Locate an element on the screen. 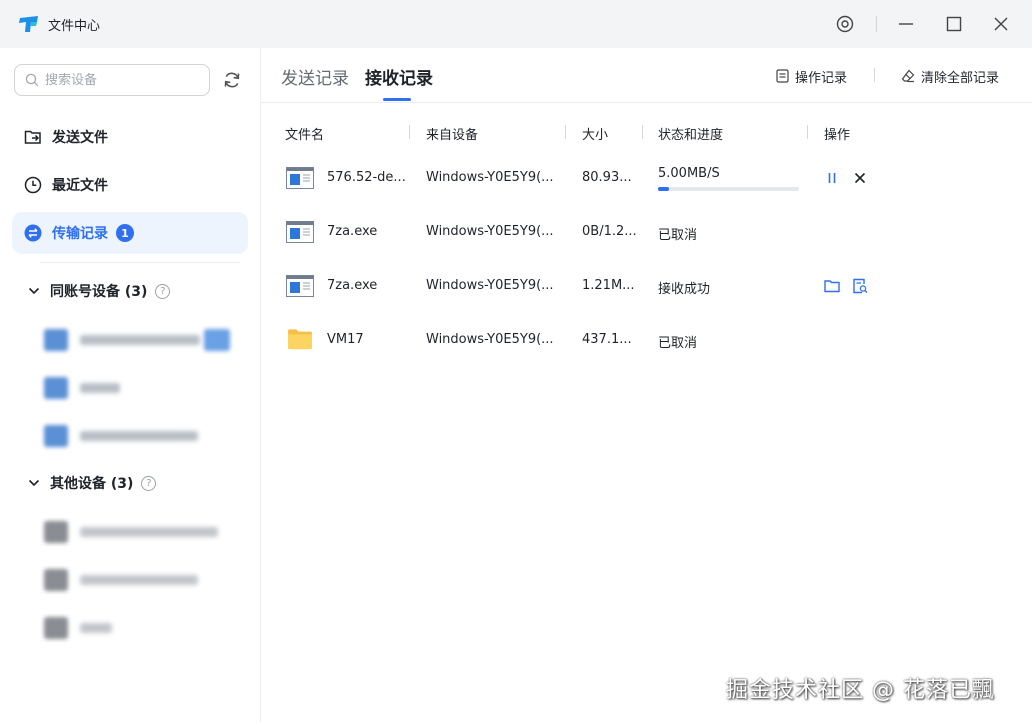 The height and width of the screenshot is (722, 1032). table-row: 7za.exe Windows-Y0E5Y9(... 0B/1.2... 已取消 is located at coordinates (646, 232).